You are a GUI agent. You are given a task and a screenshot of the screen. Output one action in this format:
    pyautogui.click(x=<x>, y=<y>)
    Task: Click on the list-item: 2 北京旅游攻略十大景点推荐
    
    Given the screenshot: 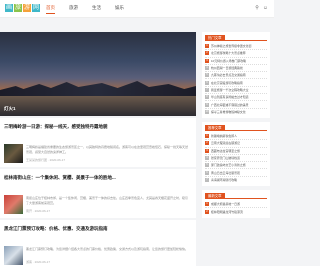 What is the action you would take?
    pyautogui.click(x=236, y=54)
    